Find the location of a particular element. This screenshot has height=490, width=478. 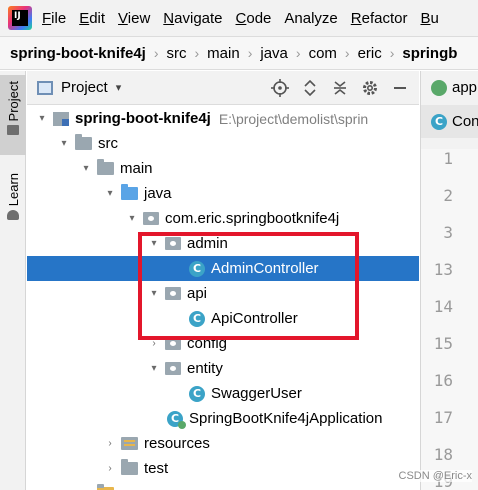

tree-label: config is located at coordinates (207, 343).